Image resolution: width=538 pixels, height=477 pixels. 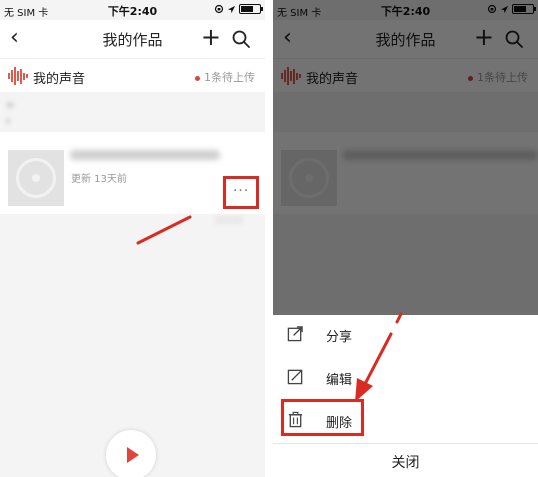 I want to click on blurred-section, so click(x=132, y=112).